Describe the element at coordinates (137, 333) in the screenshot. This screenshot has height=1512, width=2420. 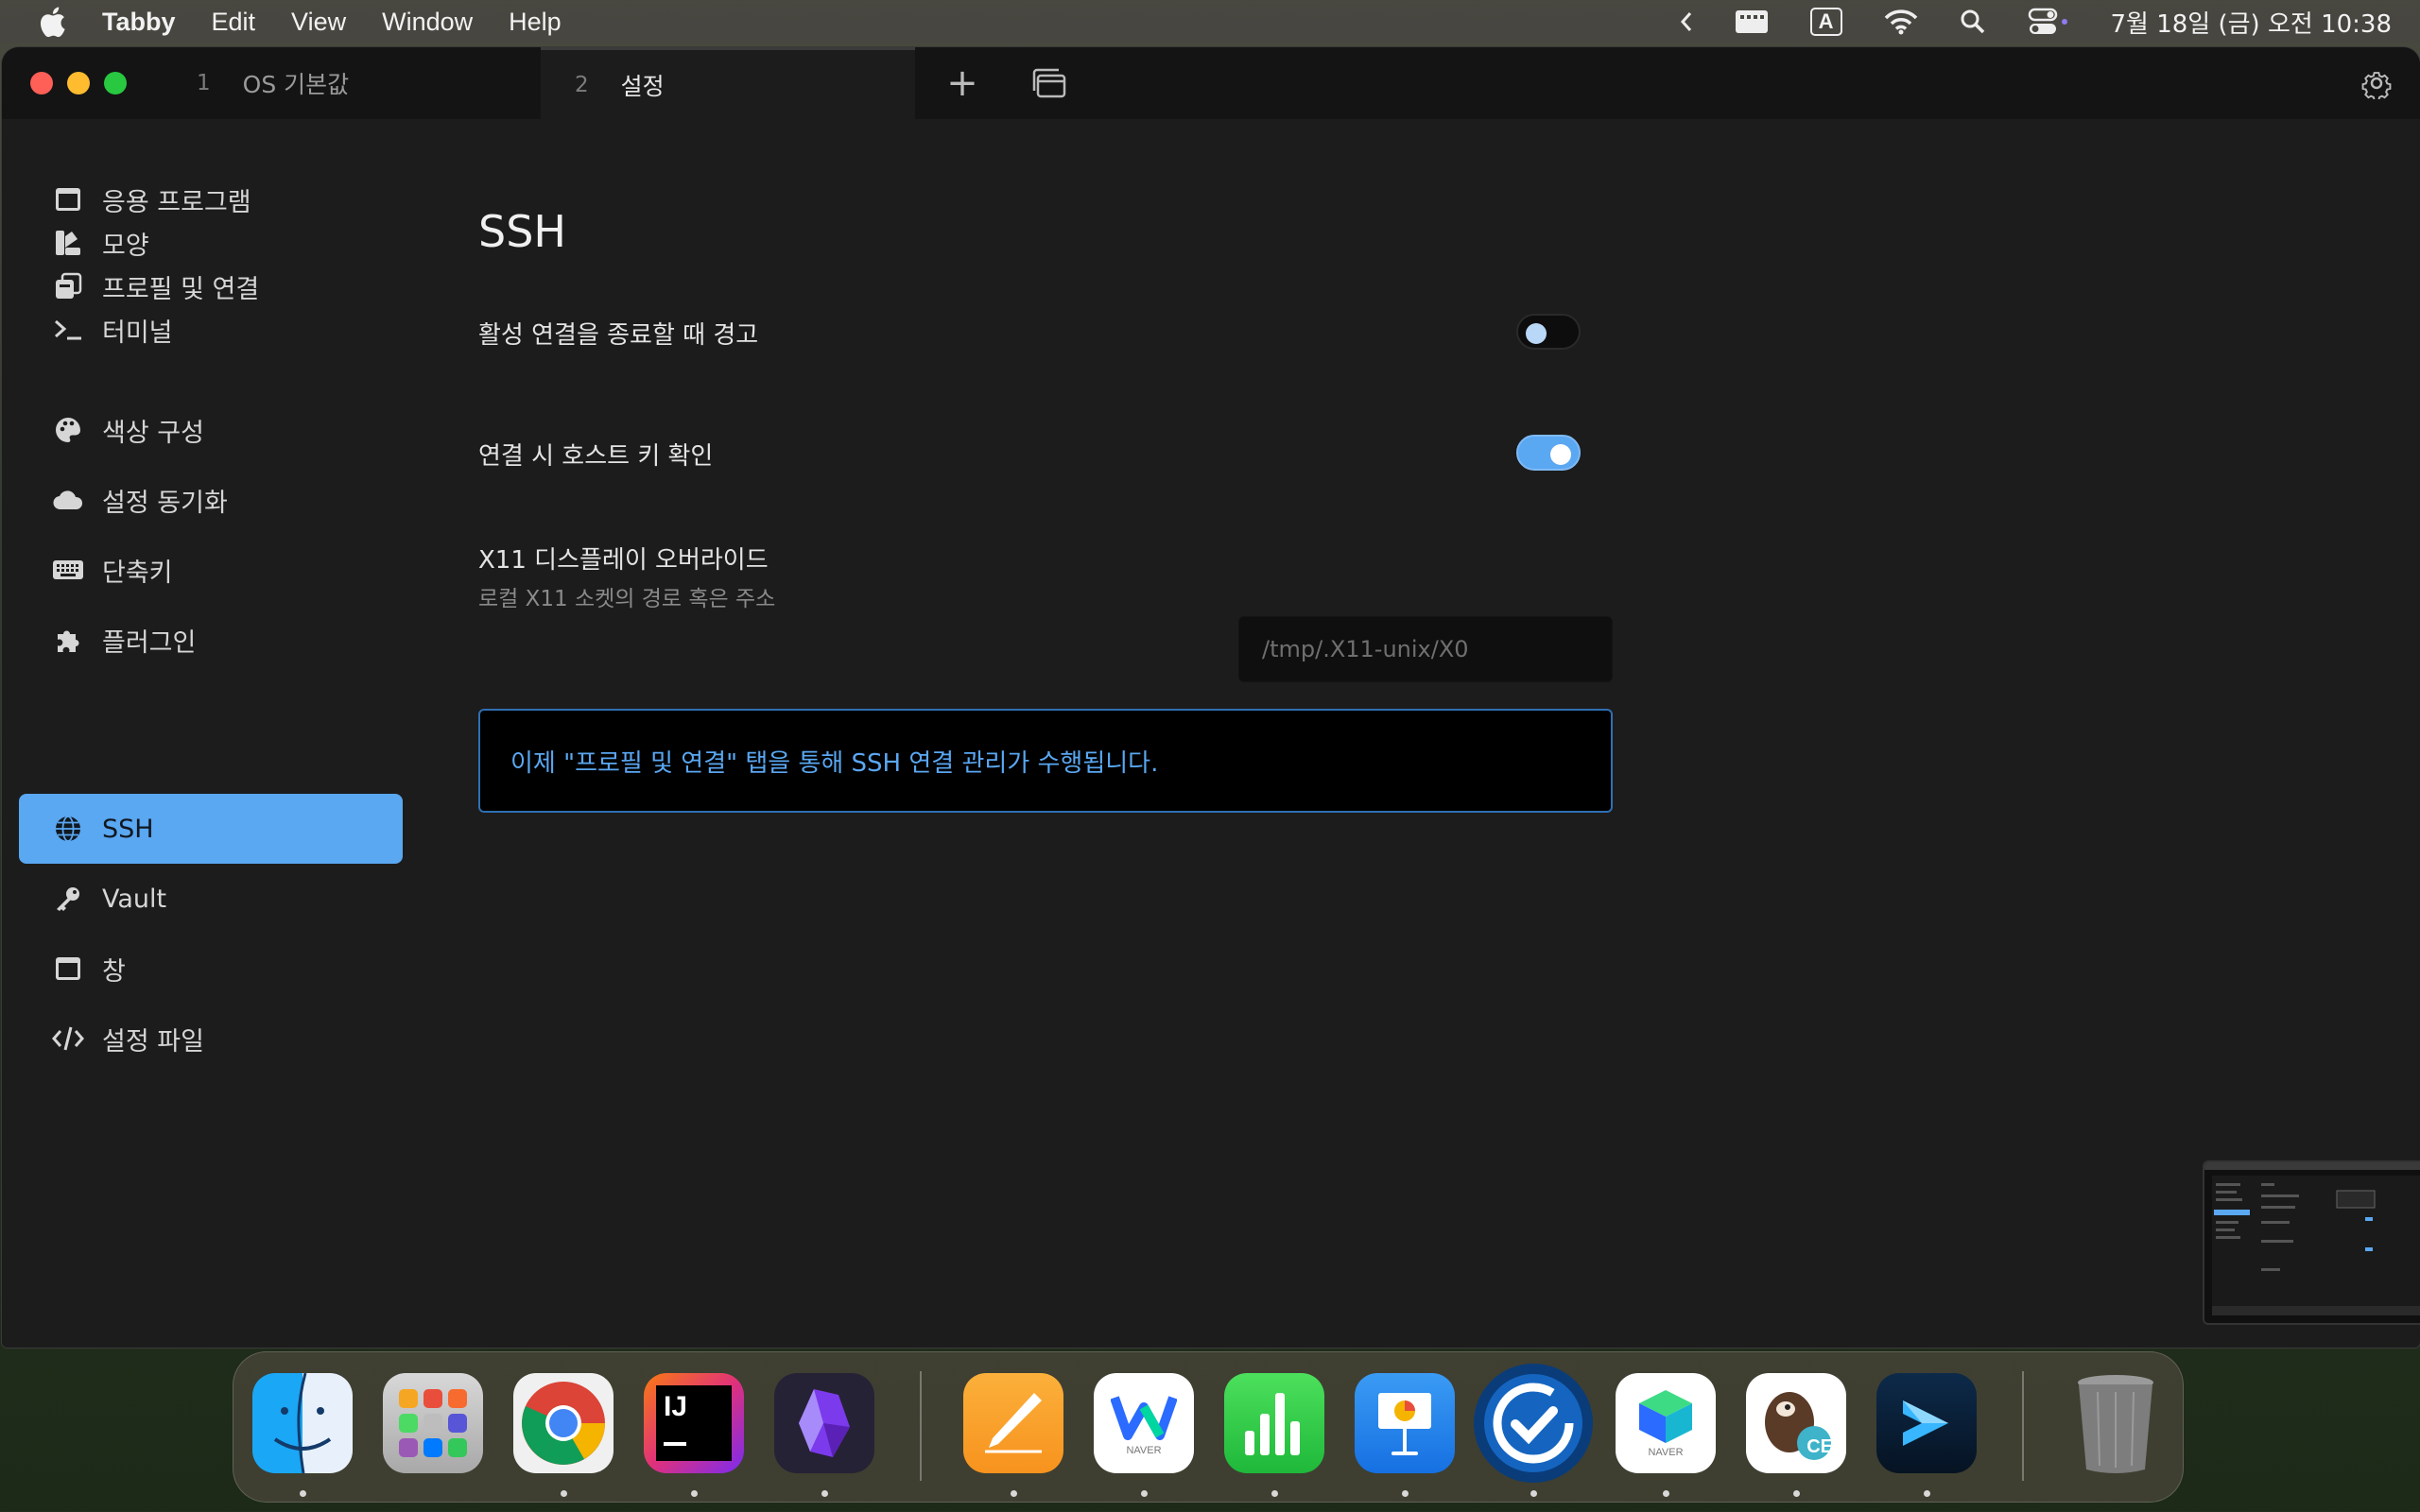
I see `sidebar-item-label: 터미널` at that location.